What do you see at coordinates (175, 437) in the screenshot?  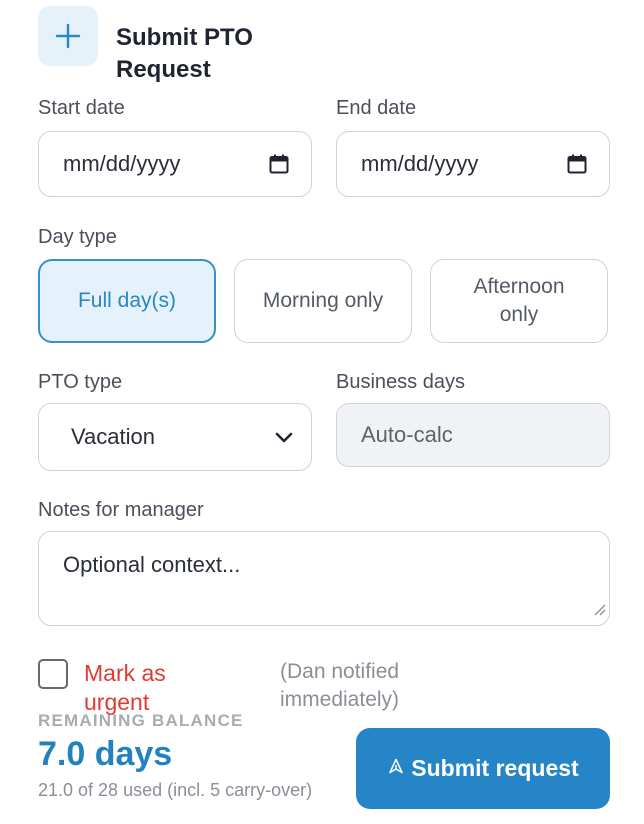 I see `pto-type-select: Vacation` at bounding box center [175, 437].